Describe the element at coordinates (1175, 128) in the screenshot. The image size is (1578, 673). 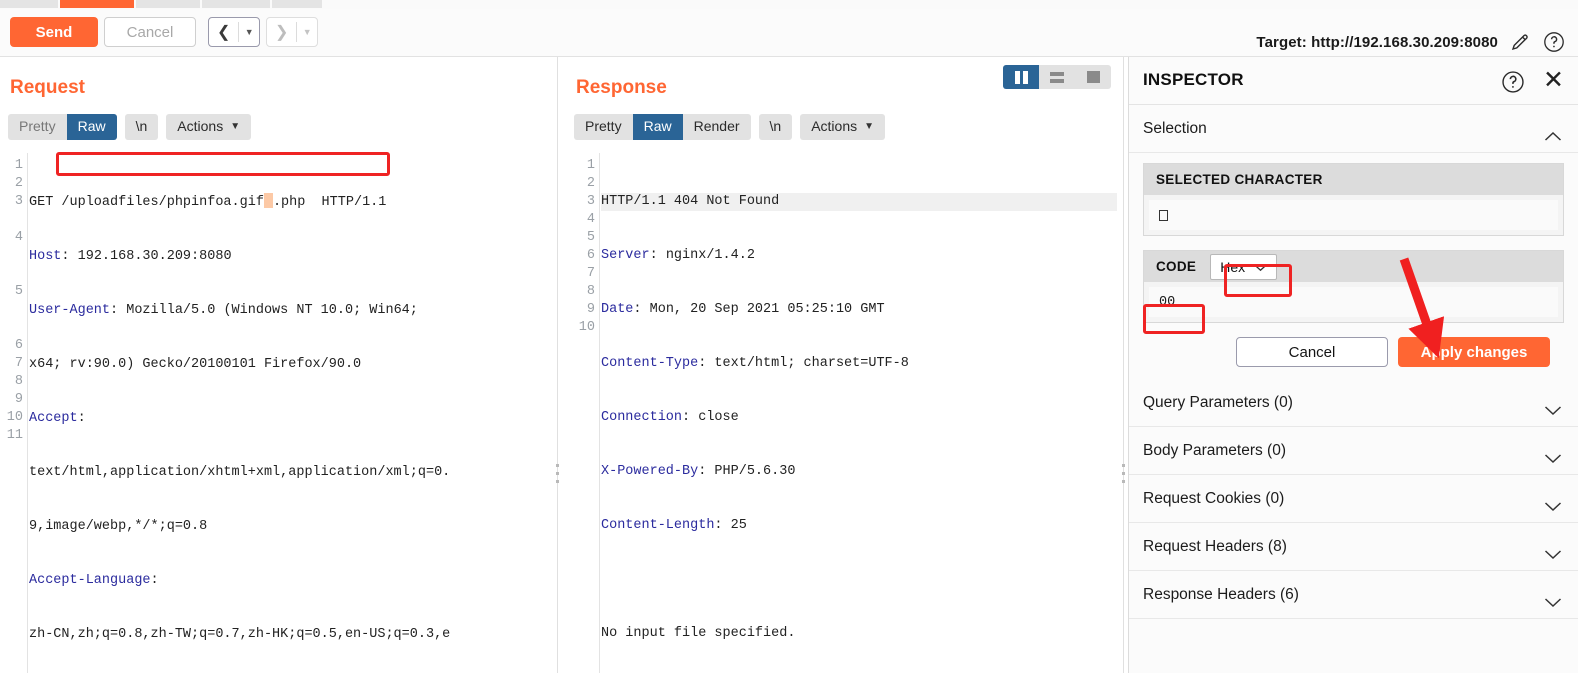
I see `selection-label: Selection` at that location.